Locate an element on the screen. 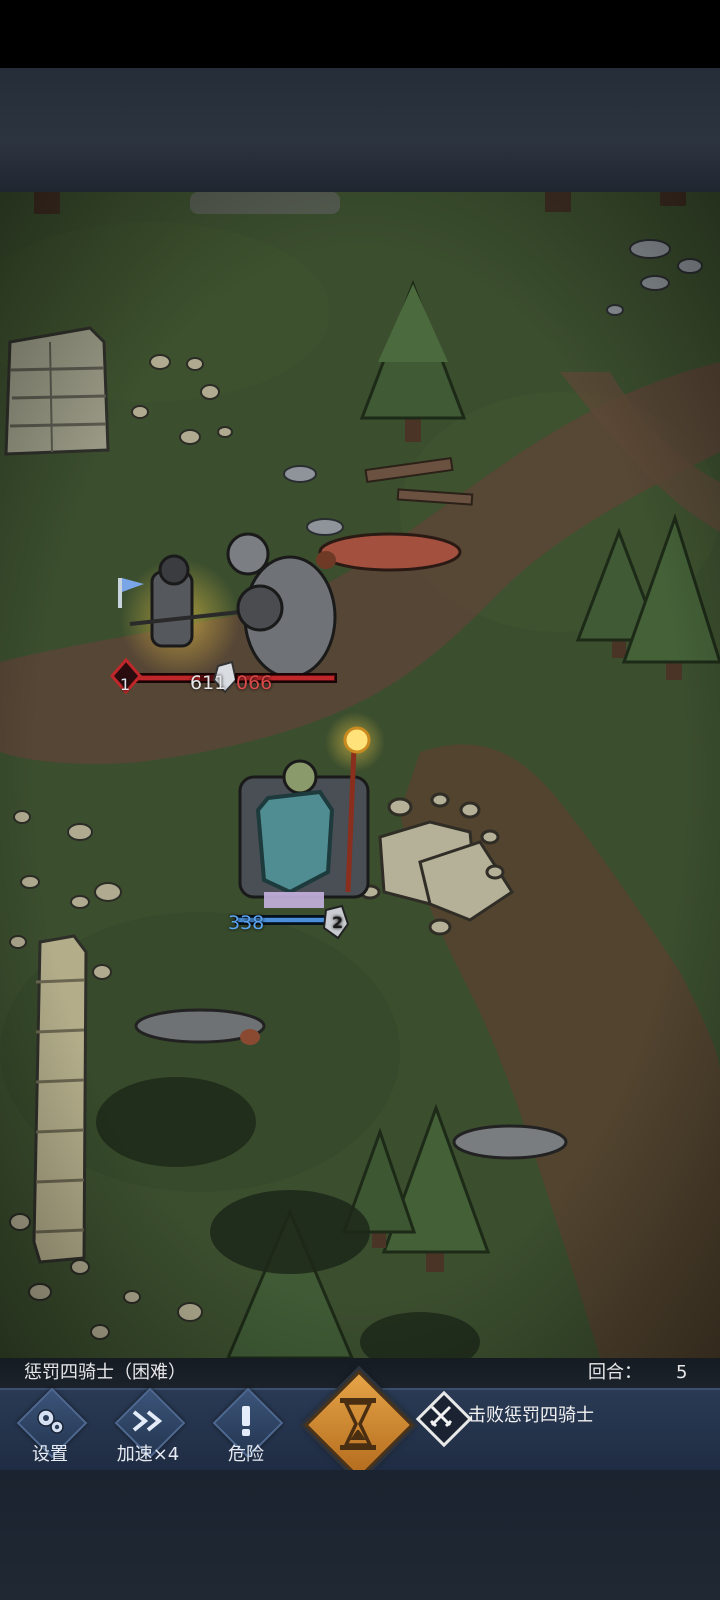 The height and width of the screenshot is (1600, 720). crossed-swords-icon is located at coordinates (441, 1416).